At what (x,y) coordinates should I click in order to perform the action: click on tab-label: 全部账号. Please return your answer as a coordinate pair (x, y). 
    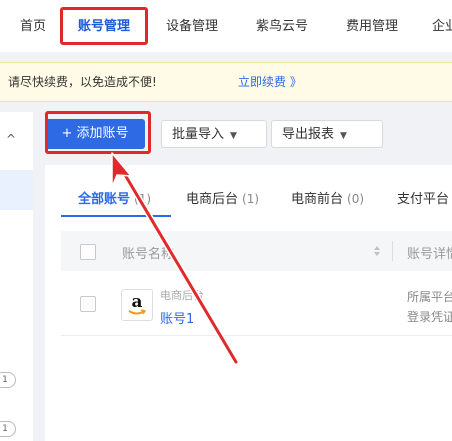
    Looking at the image, I should click on (104, 199).